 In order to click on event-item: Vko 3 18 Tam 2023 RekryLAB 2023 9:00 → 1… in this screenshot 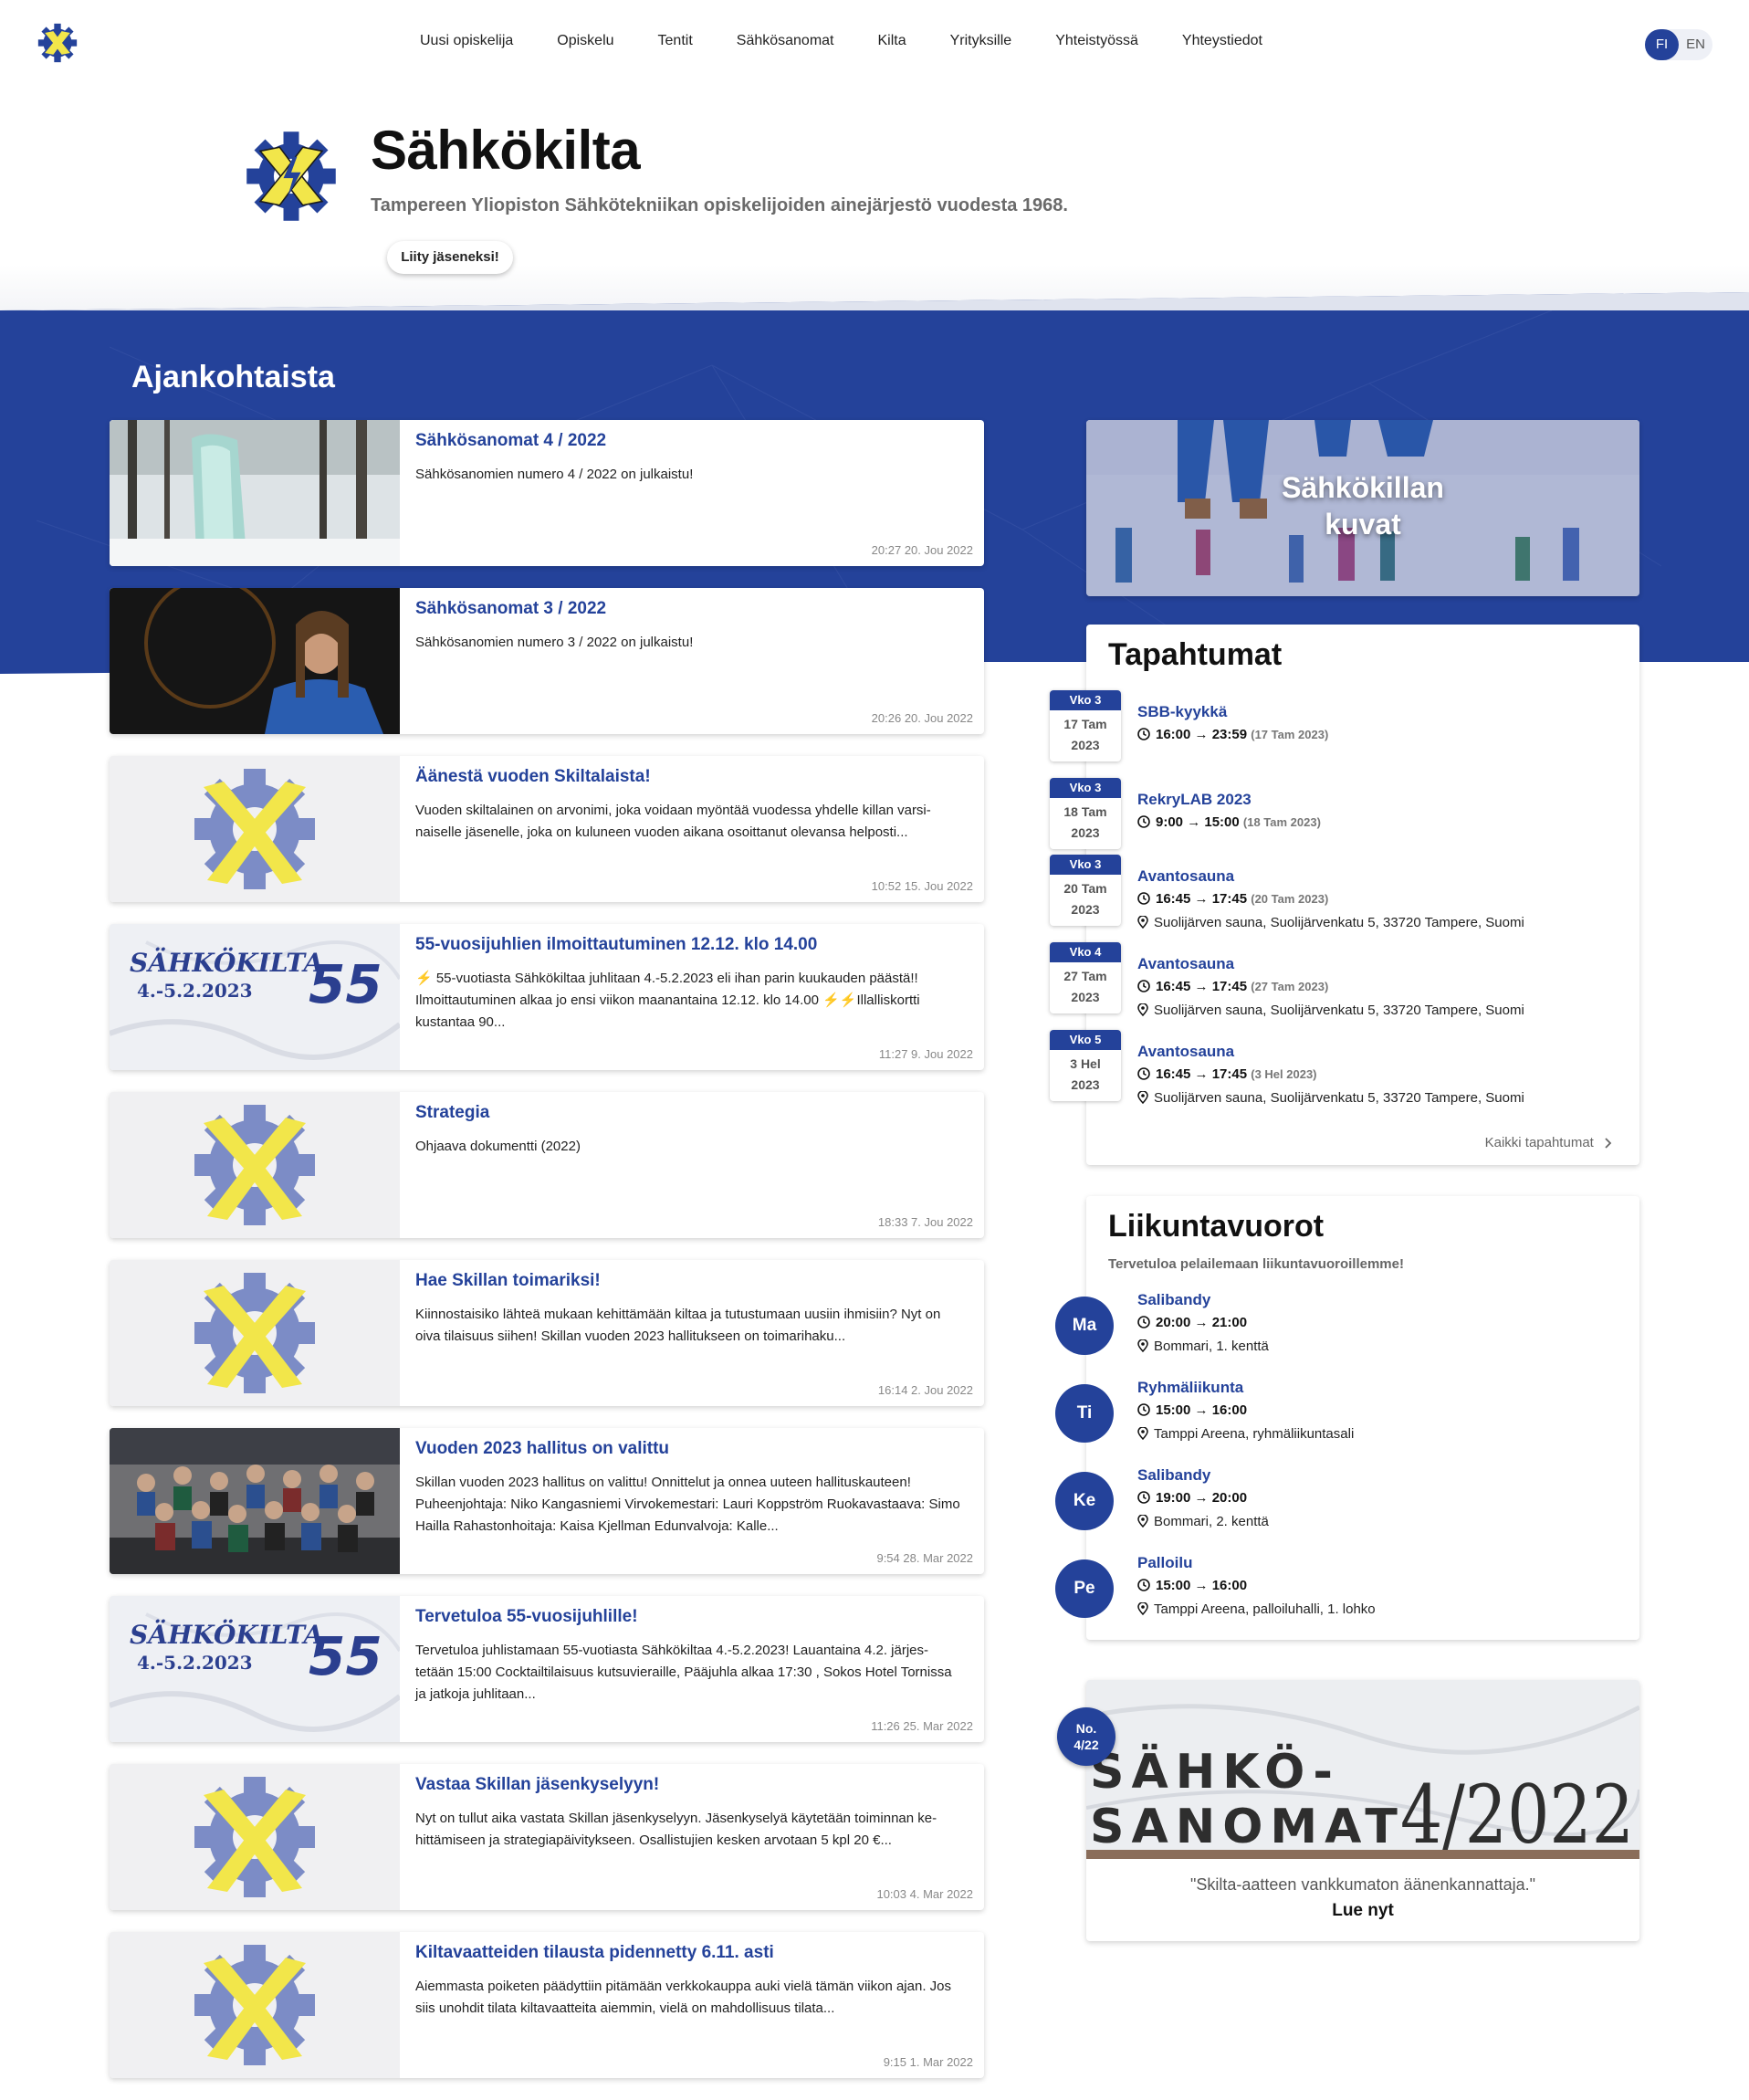, I will do `click(1344, 780)`.